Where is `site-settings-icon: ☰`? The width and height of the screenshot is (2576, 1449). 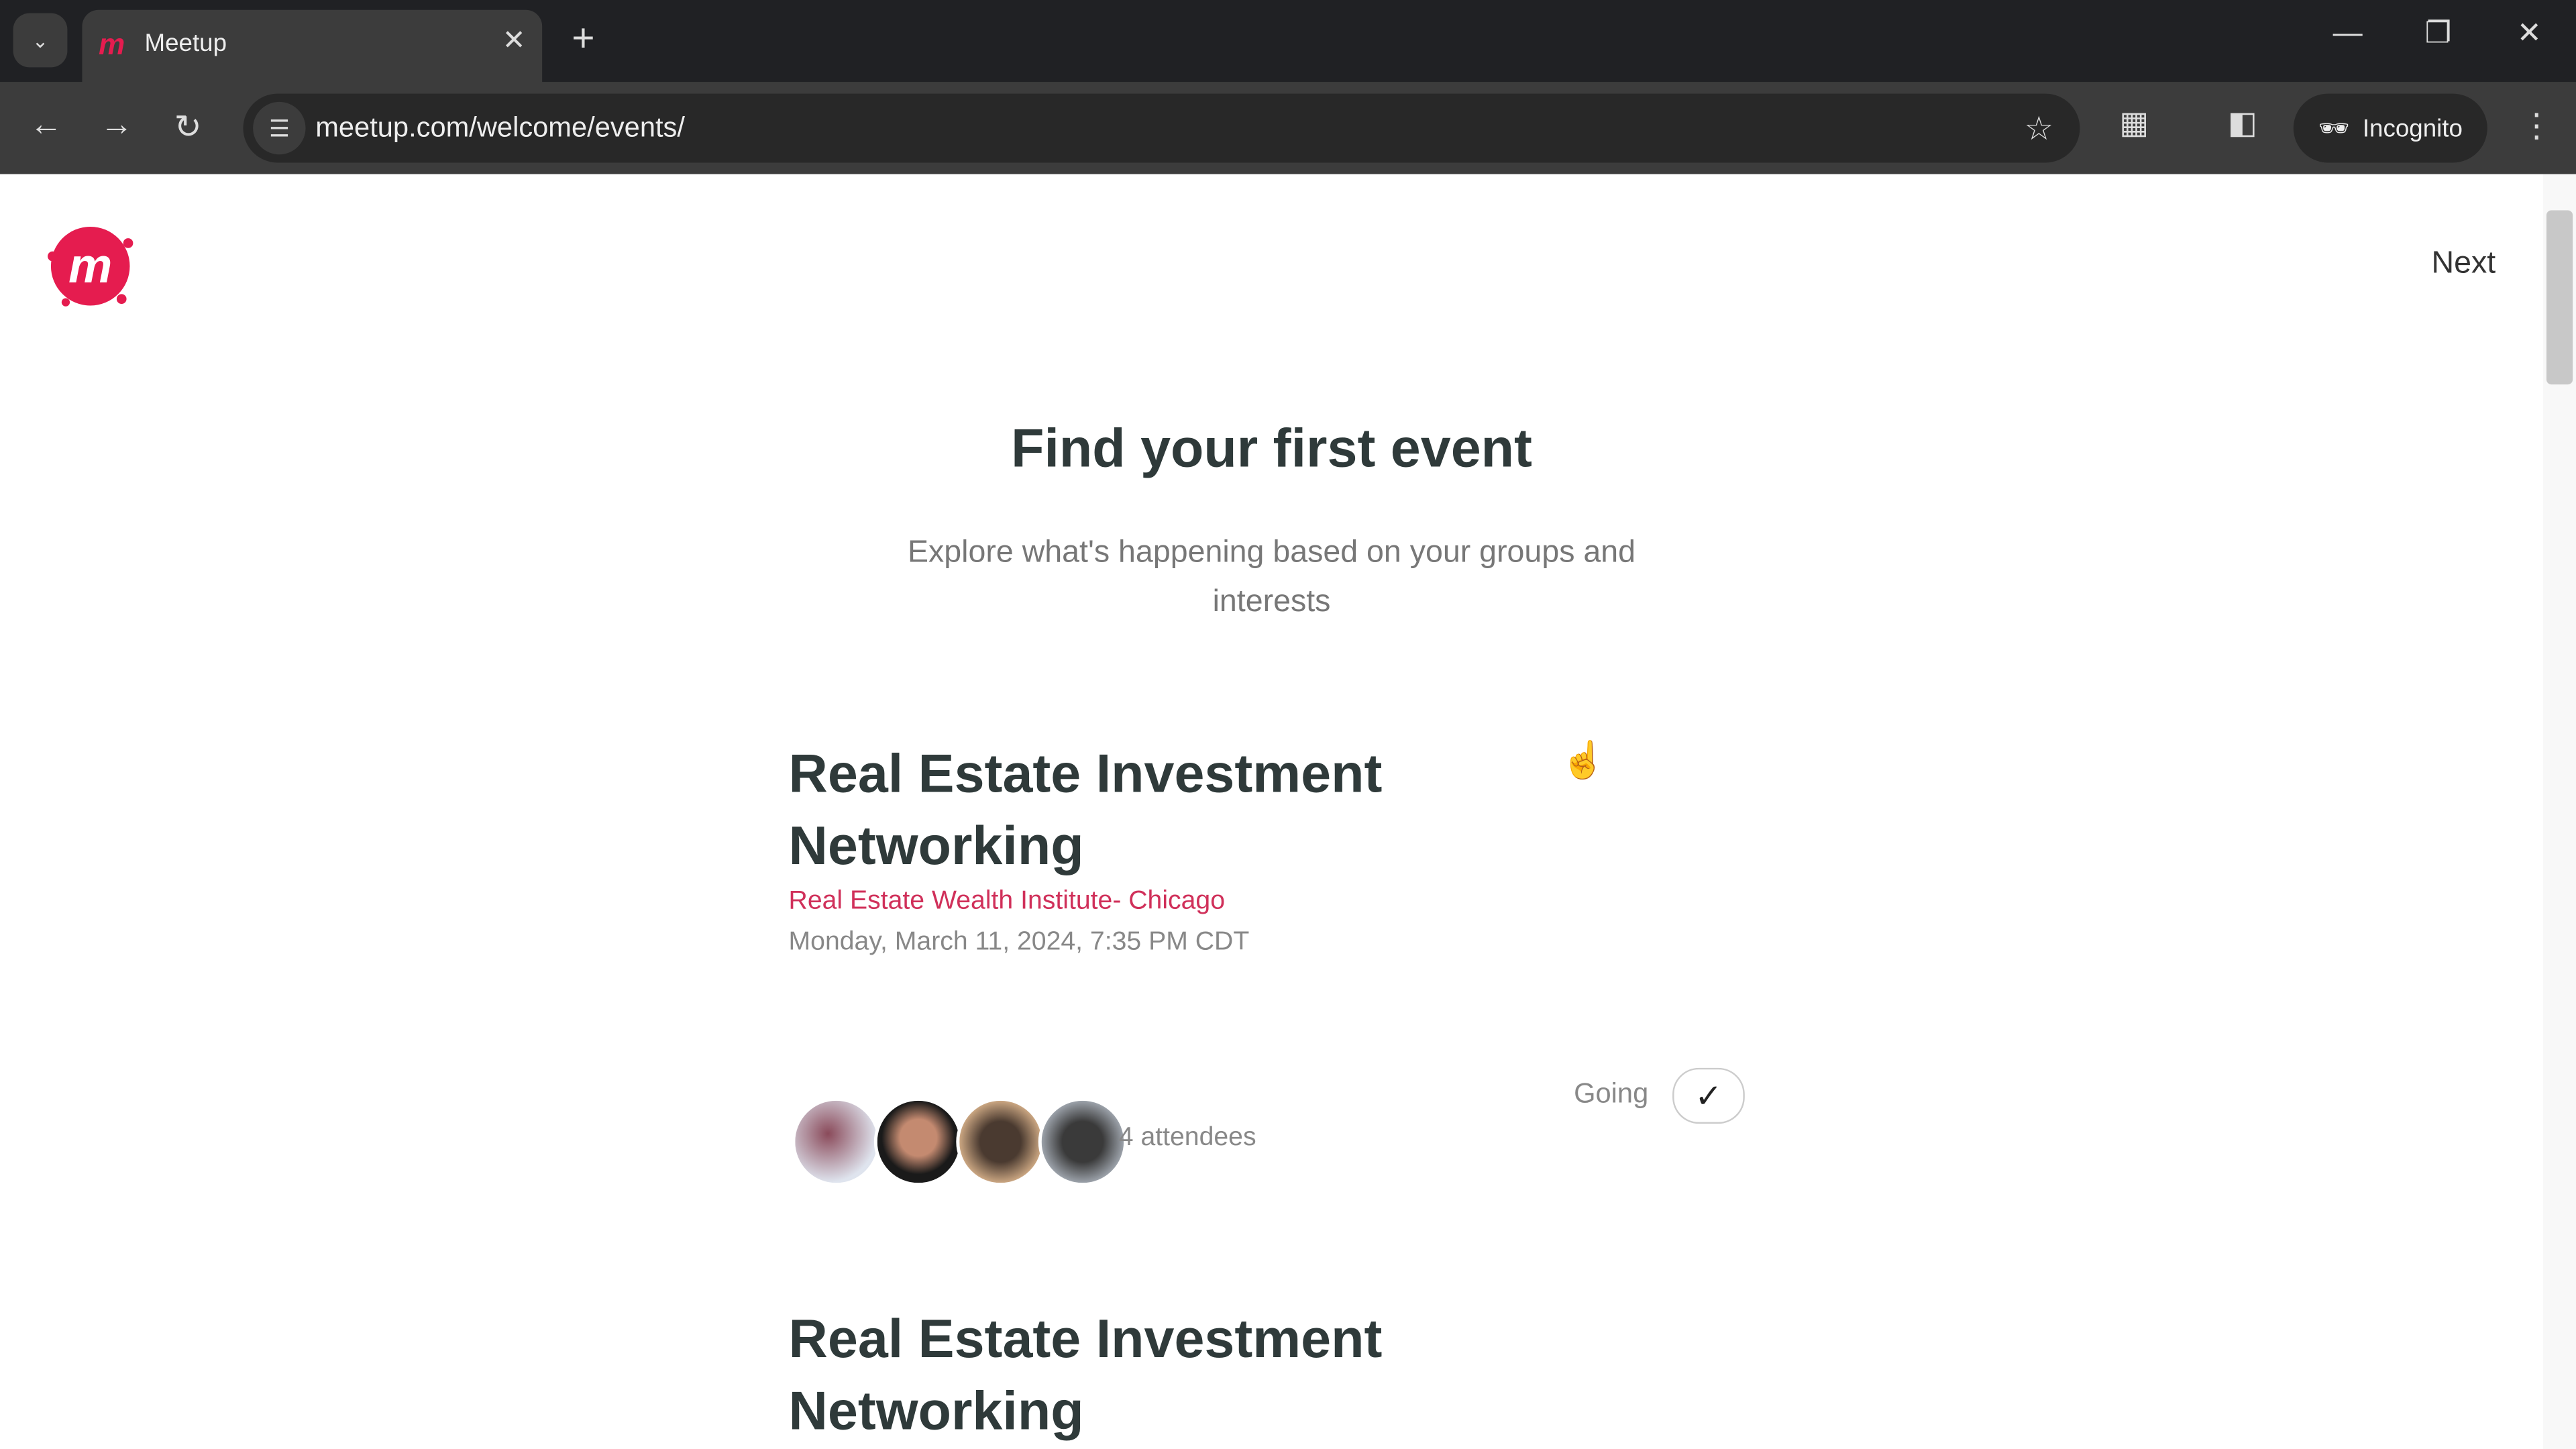
site-settings-icon: ☰ is located at coordinates (279, 128).